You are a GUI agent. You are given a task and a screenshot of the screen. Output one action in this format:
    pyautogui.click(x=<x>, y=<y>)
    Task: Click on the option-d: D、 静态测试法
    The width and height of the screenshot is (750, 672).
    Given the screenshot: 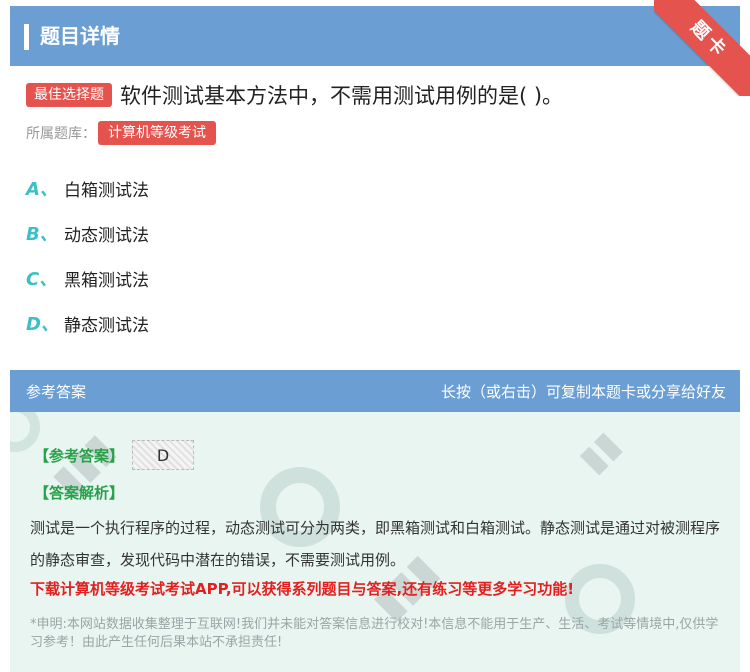 What is the action you would take?
    pyautogui.click(x=87, y=323)
    